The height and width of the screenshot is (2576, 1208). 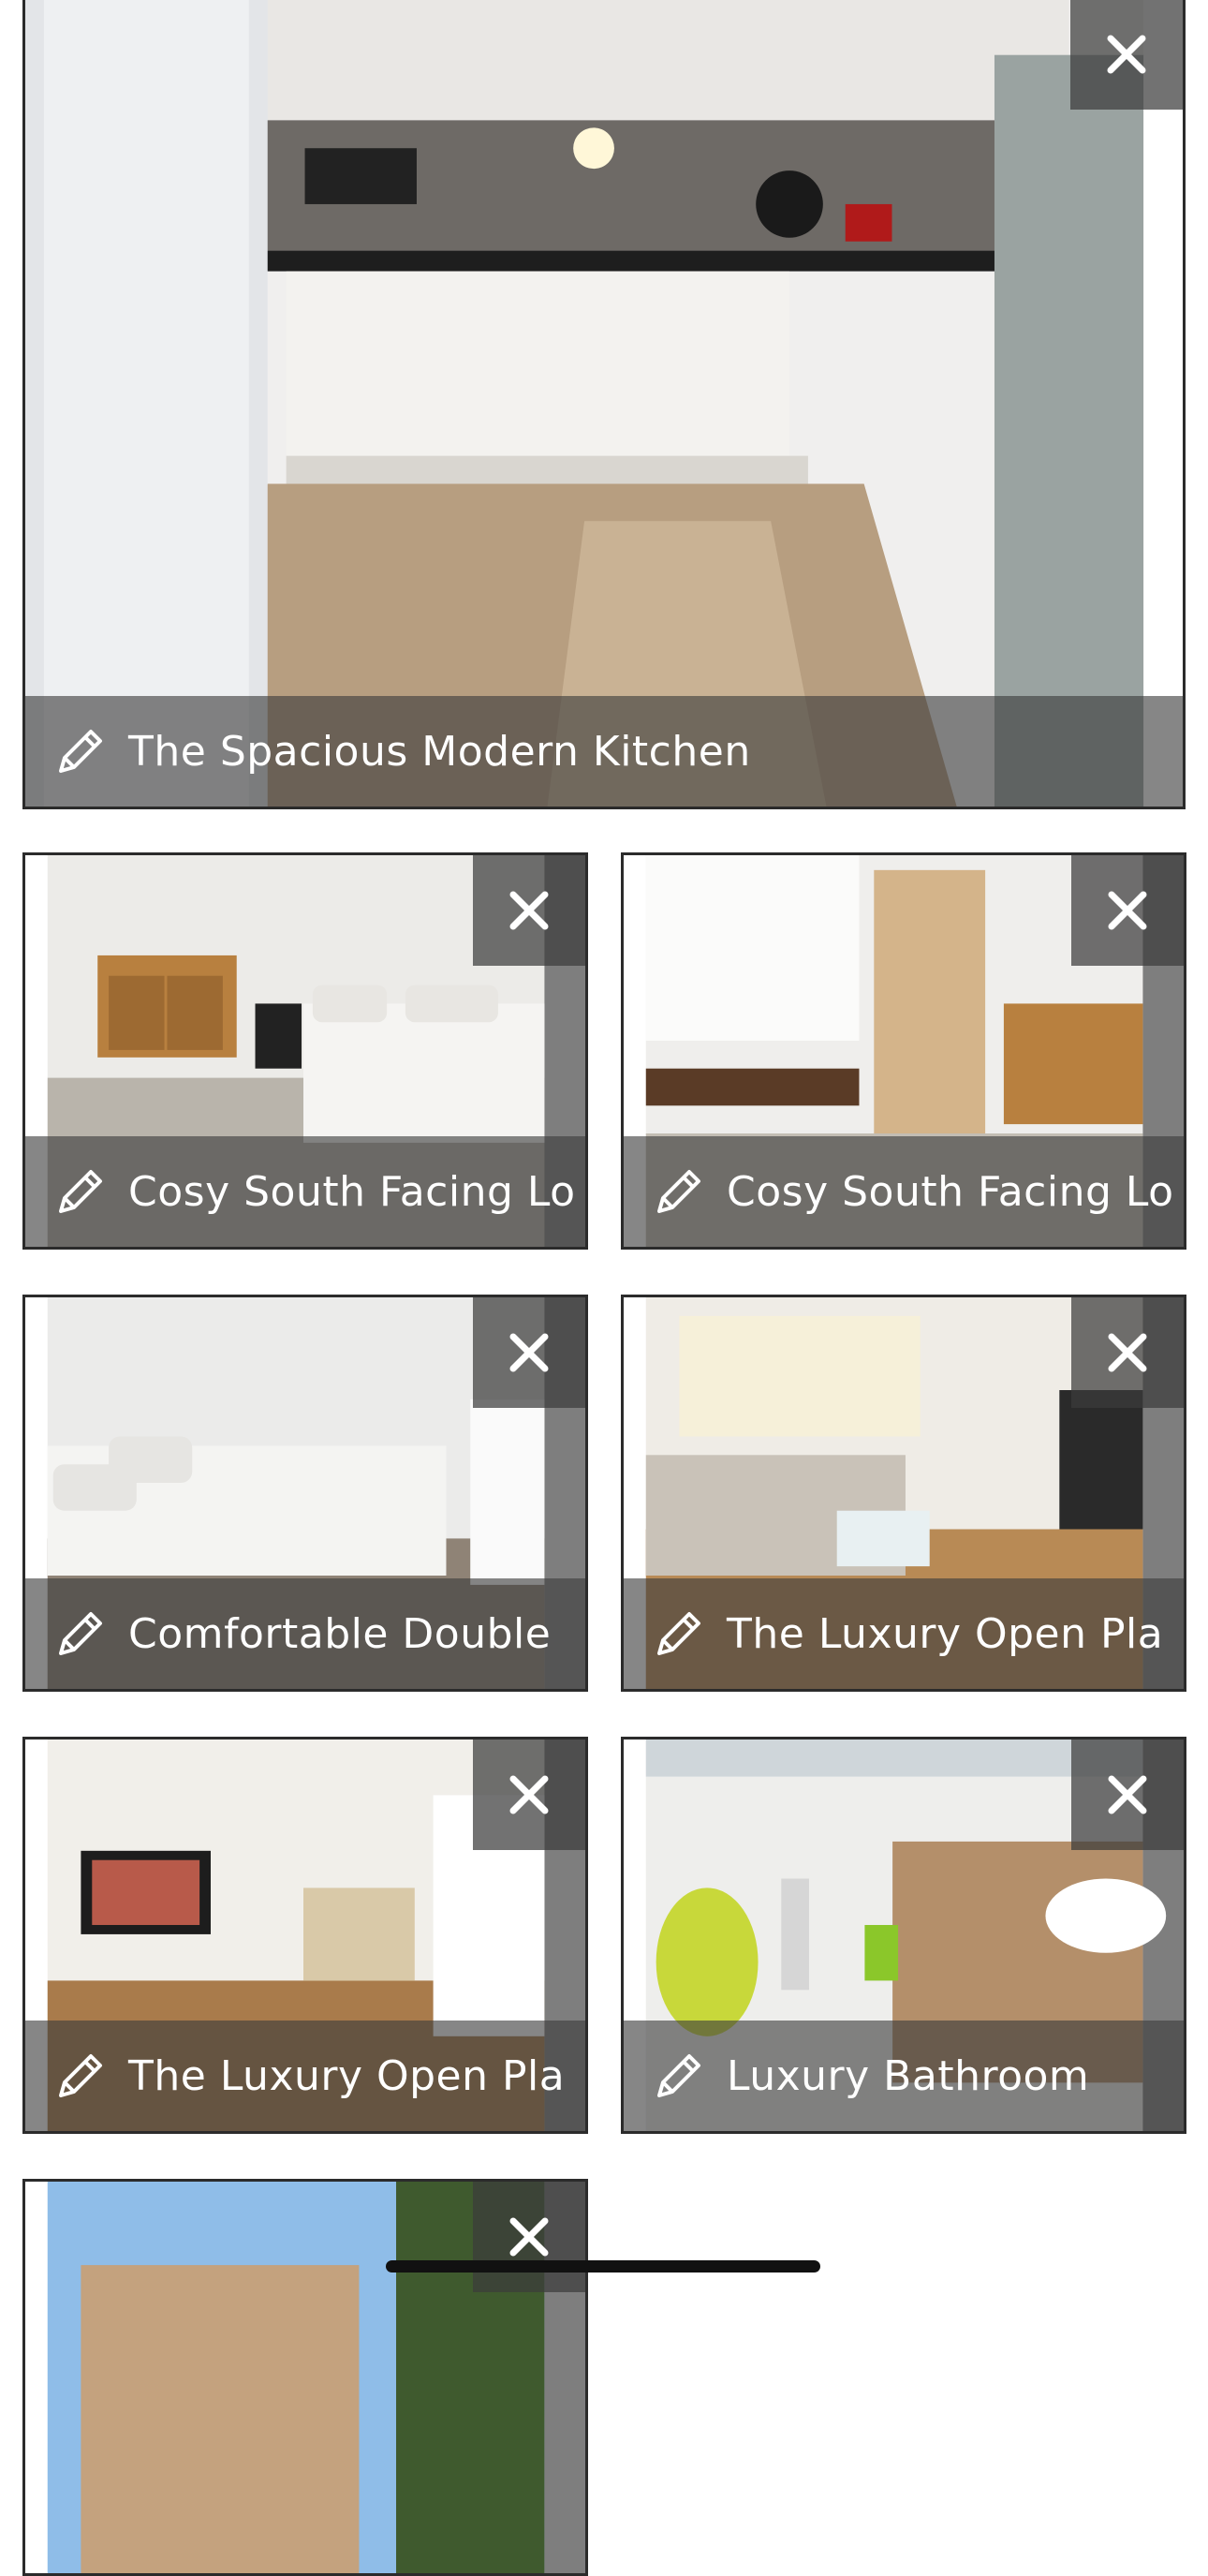 I want to click on photo-caption: Luxury Bathroom, so click(x=909, y=2076).